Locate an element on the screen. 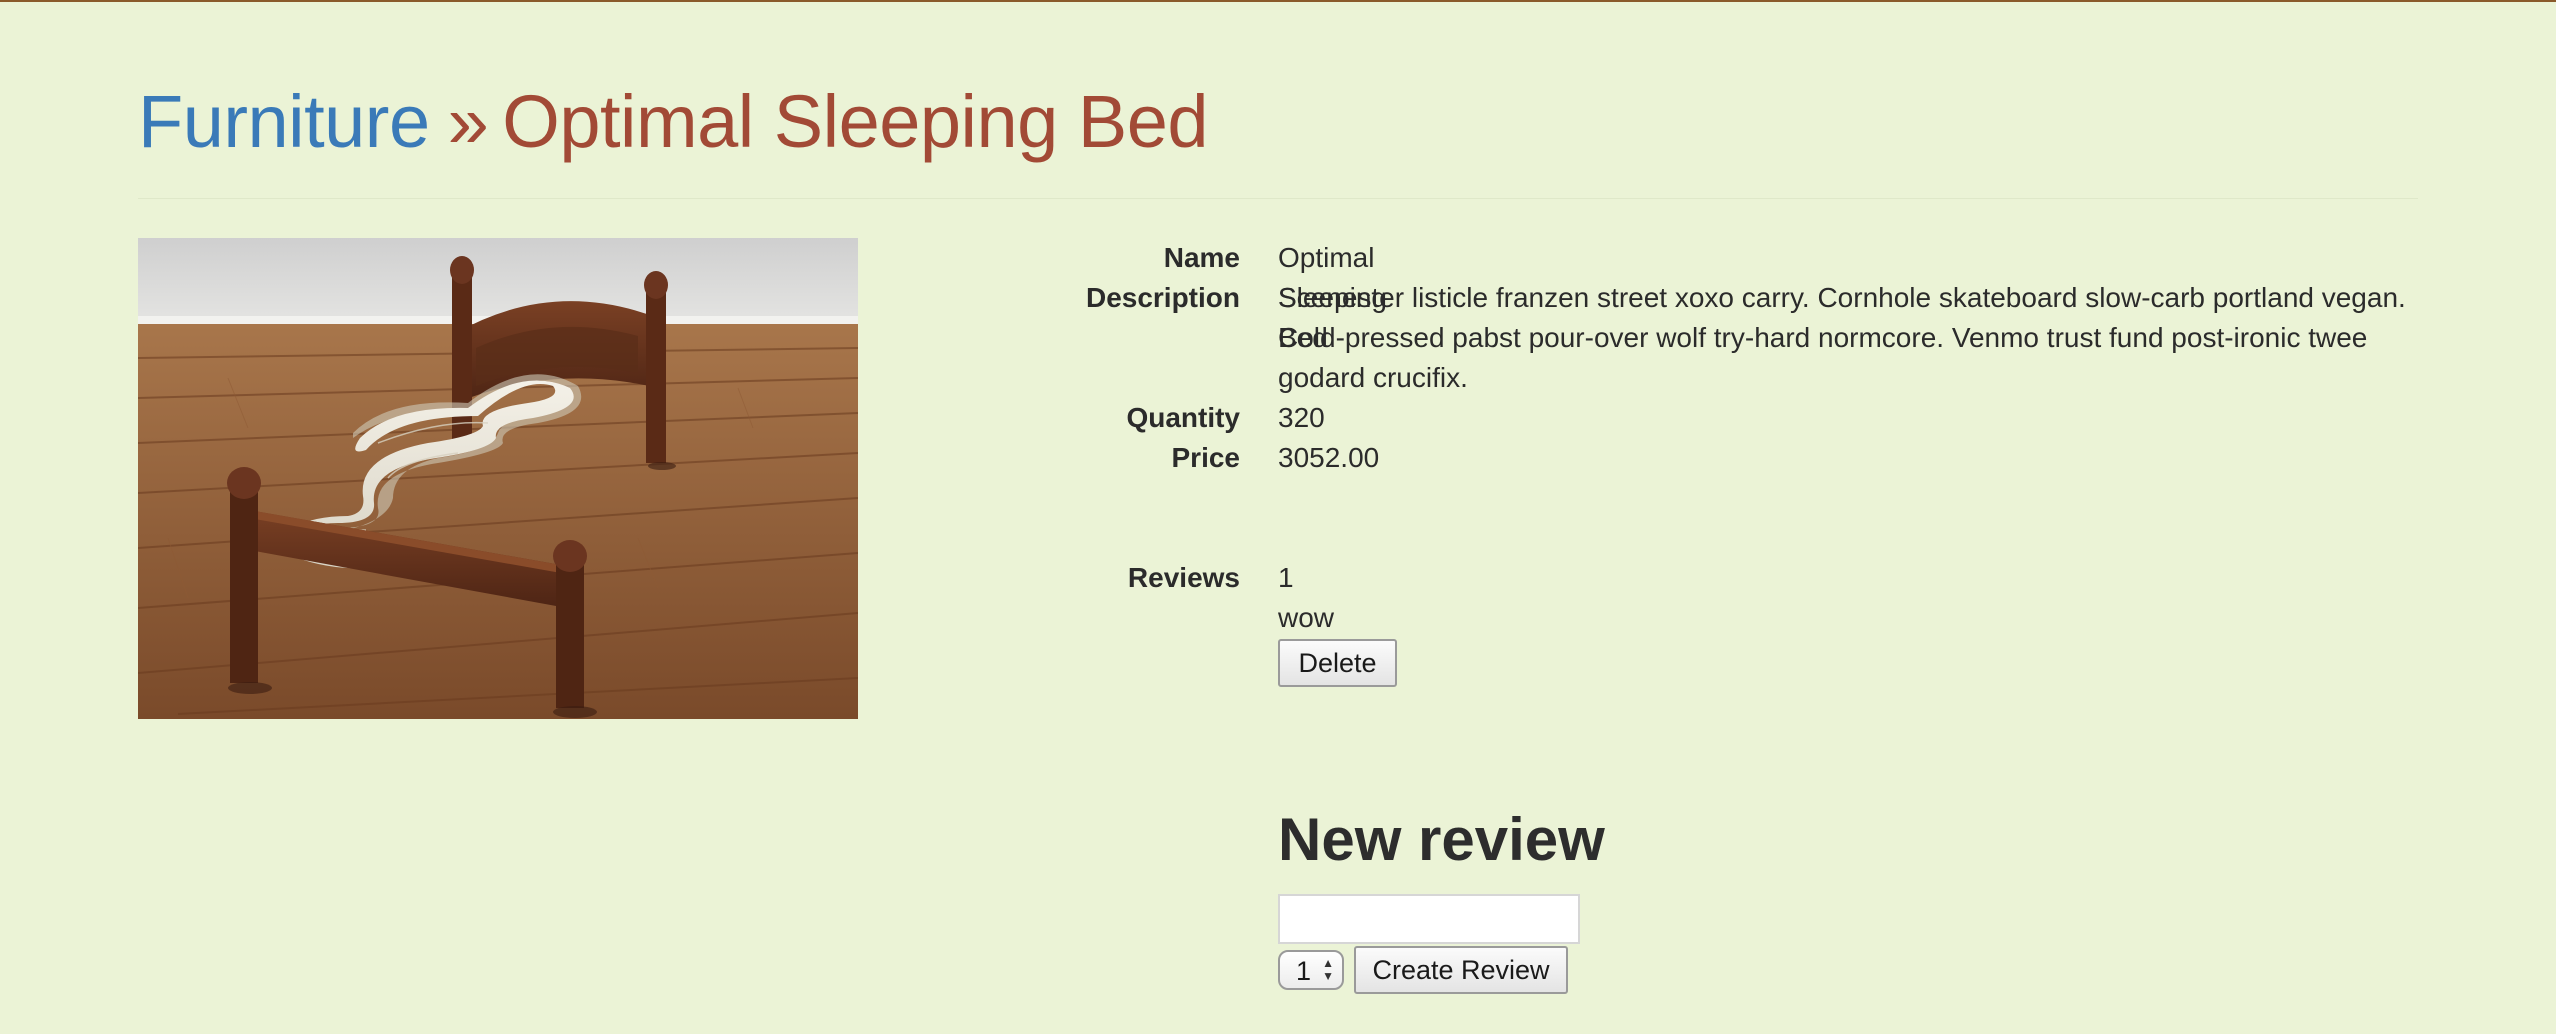 The height and width of the screenshot is (1034, 2556). new-review-title: New review is located at coordinates (1441, 839).